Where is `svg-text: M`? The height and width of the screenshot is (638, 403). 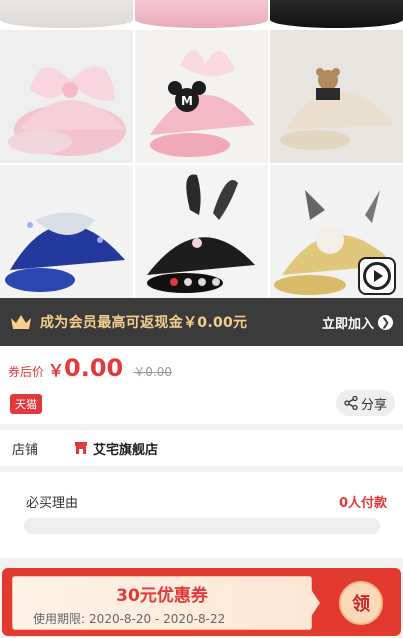 svg-text: M is located at coordinates (187, 101).